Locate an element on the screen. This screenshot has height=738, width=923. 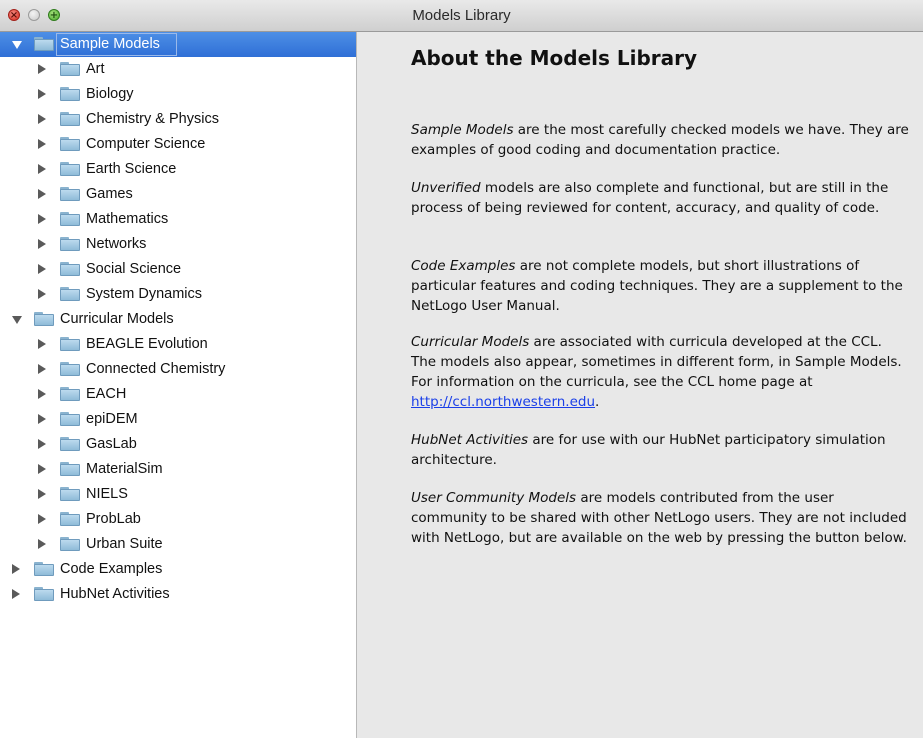
tree-item-label: MaterialSim is located at coordinates (124, 469).